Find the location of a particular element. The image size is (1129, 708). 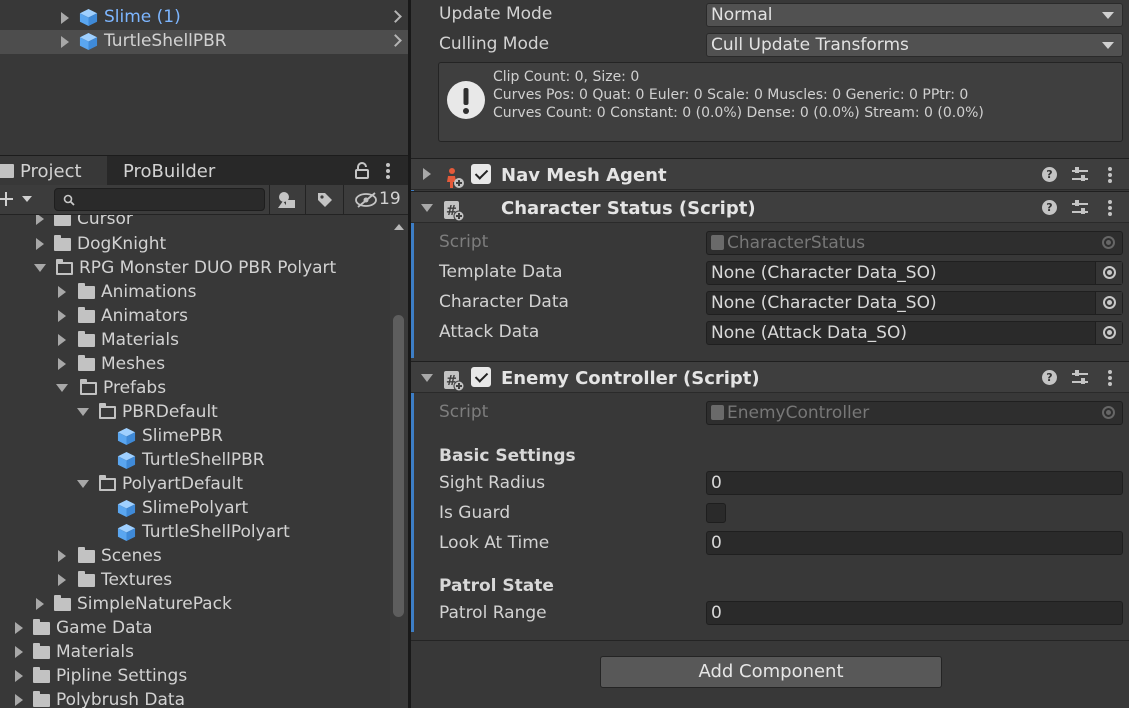

filter-by-label-icon is located at coordinates (325, 200).